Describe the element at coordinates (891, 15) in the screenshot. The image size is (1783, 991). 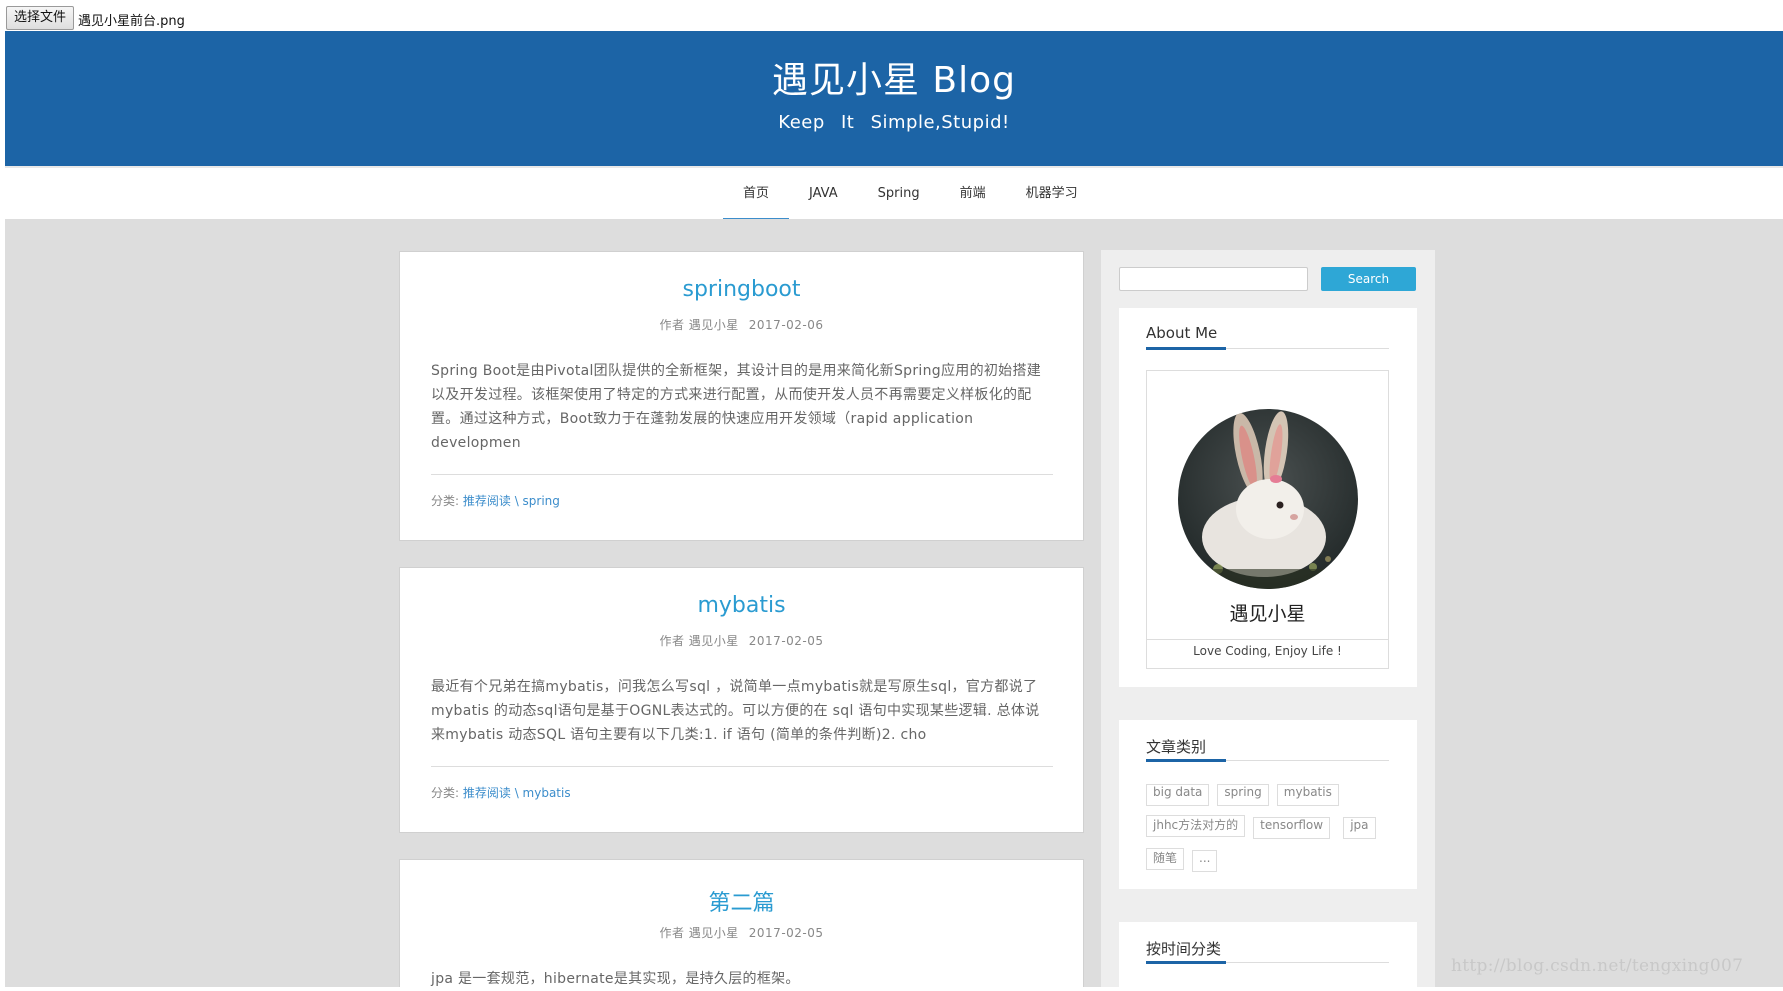
I see `file-input-bar: 选择文件 遇见小星前台.png` at that location.